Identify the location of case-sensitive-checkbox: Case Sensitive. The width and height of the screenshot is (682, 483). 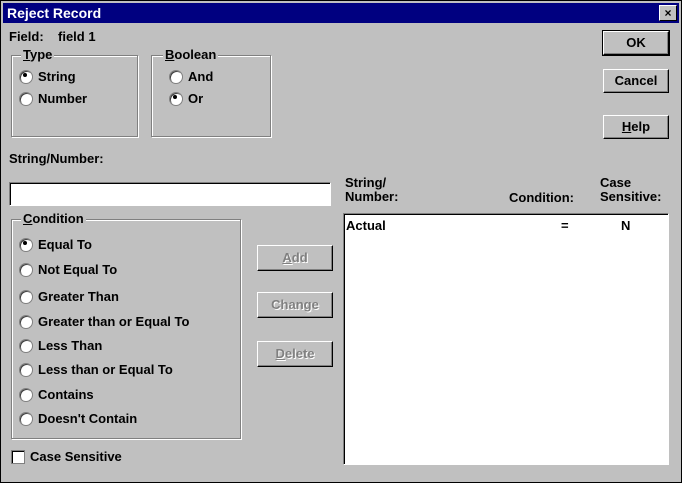
(66, 456).